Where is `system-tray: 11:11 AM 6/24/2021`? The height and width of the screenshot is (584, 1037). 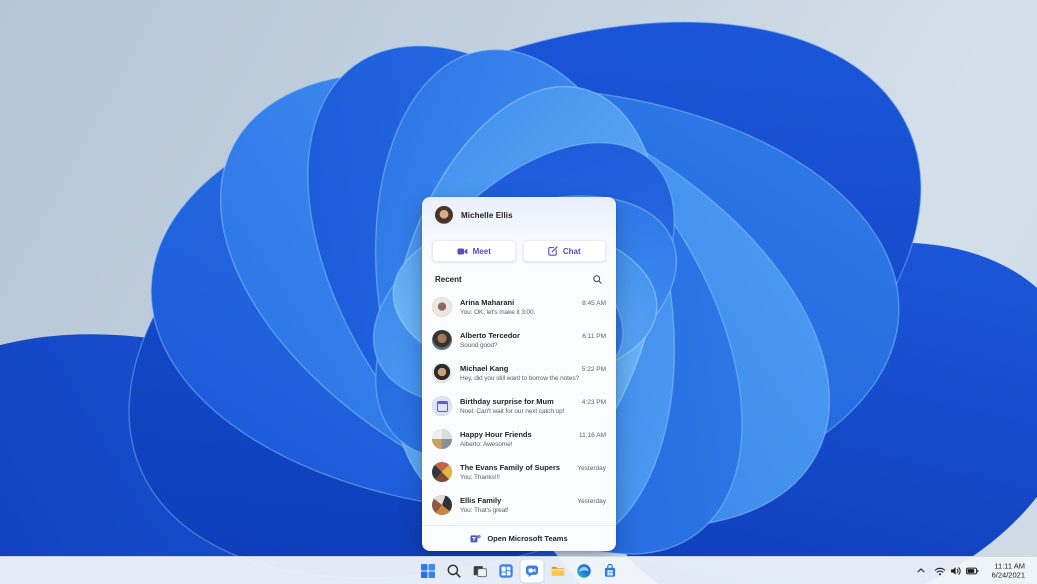 system-tray: 11:11 AM 6/24/2021 is located at coordinates (973, 570).